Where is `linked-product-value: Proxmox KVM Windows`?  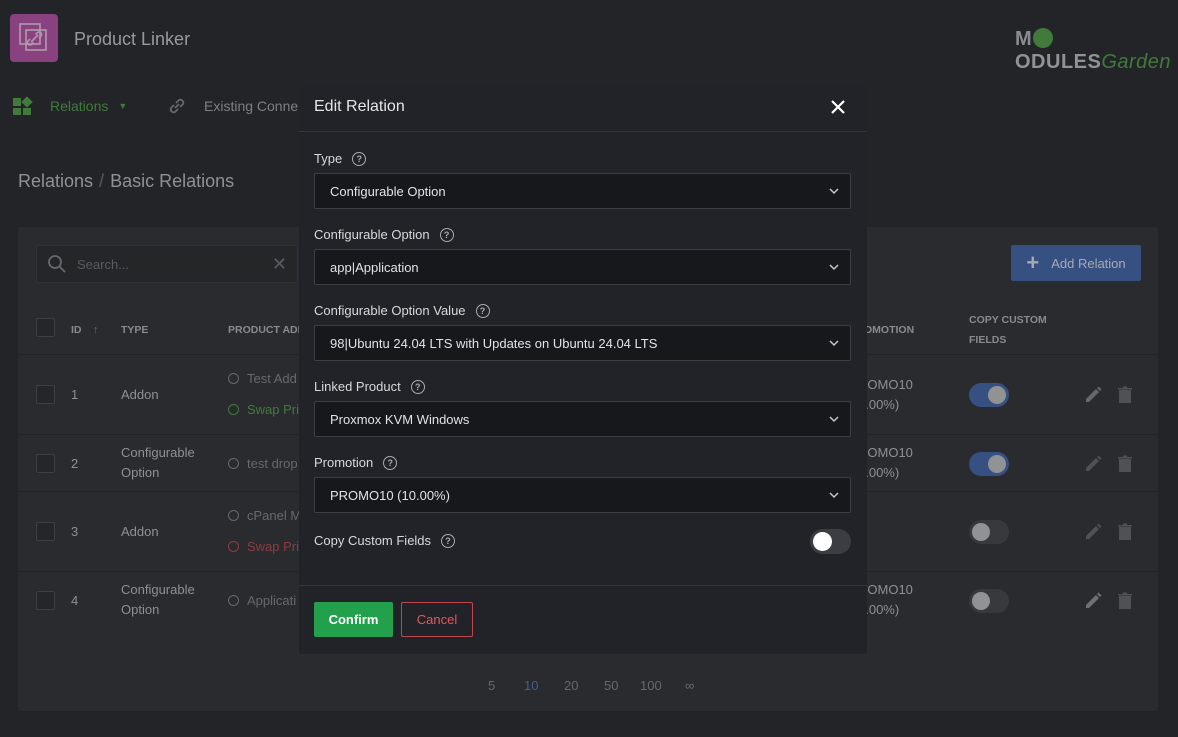 linked-product-value: Proxmox KVM Windows is located at coordinates (400, 419).